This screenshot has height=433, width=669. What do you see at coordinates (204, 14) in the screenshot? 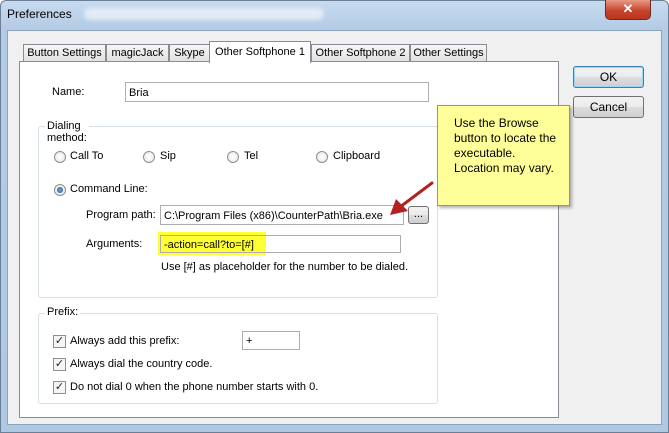
I see `blurred-title-region` at bounding box center [204, 14].